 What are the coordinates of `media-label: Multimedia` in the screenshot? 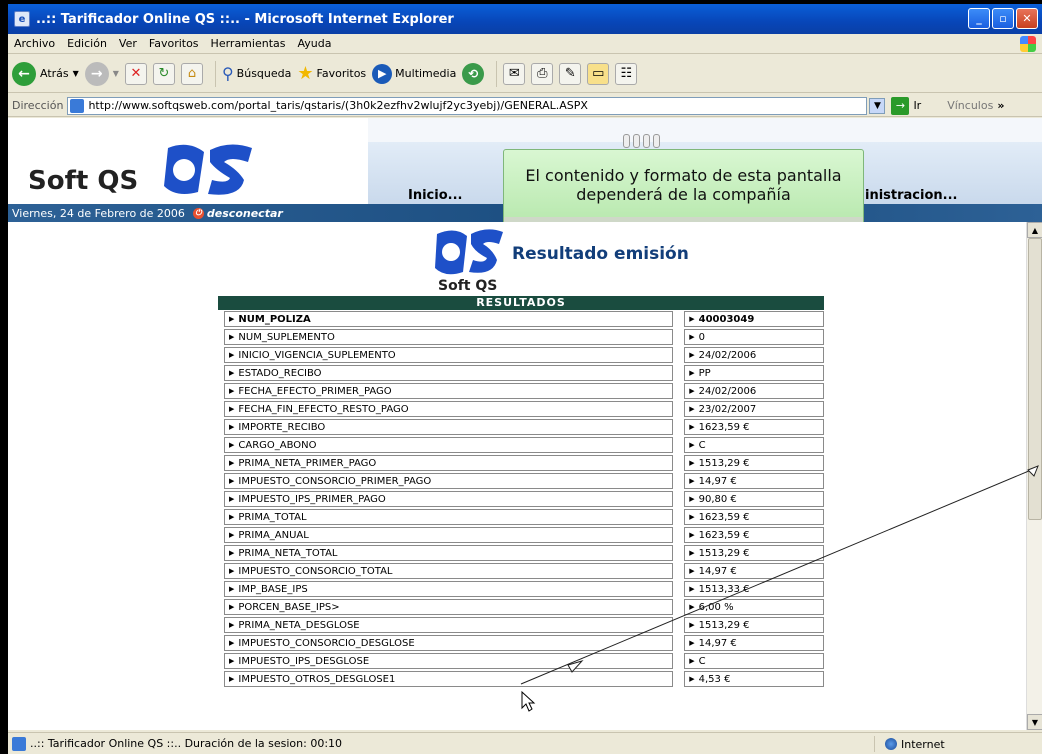 It's located at (426, 73).